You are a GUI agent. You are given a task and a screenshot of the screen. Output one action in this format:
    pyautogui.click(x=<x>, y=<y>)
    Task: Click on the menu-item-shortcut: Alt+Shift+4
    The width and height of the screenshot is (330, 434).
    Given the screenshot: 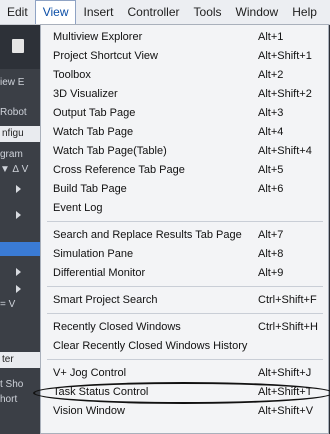 What is the action you would take?
    pyautogui.click(x=285, y=151)
    